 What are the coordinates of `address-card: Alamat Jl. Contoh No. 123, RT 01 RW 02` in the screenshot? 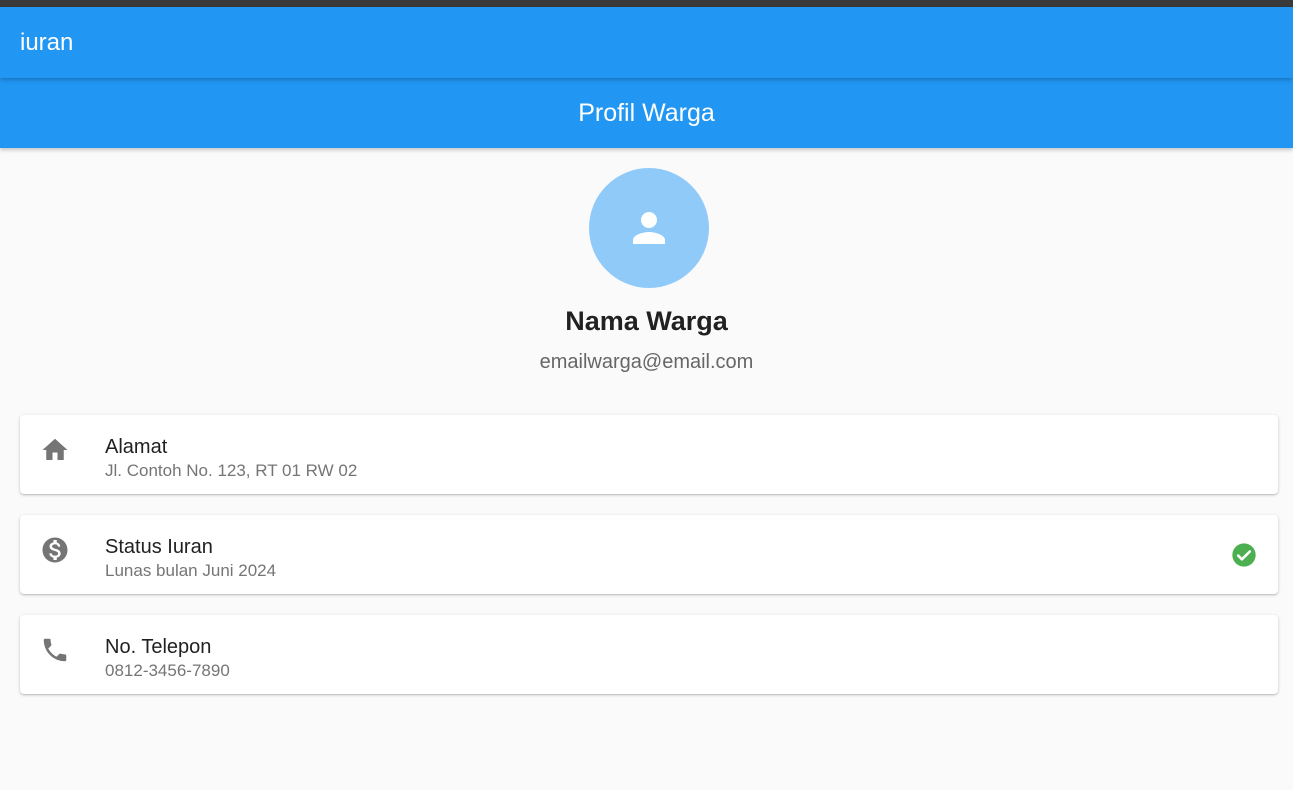 It's located at (649, 454).